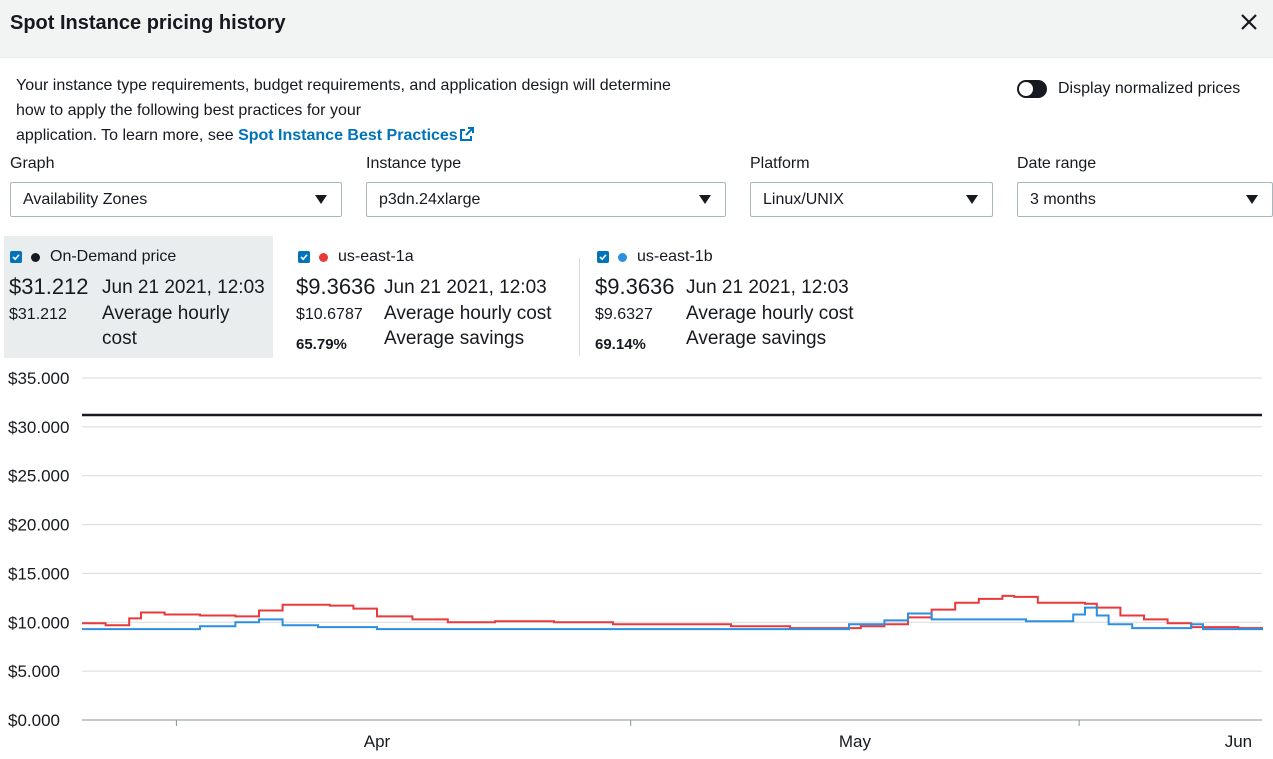 This screenshot has width=1273, height=759. I want to click on toggle-label: Display normalized prices, so click(1149, 88).